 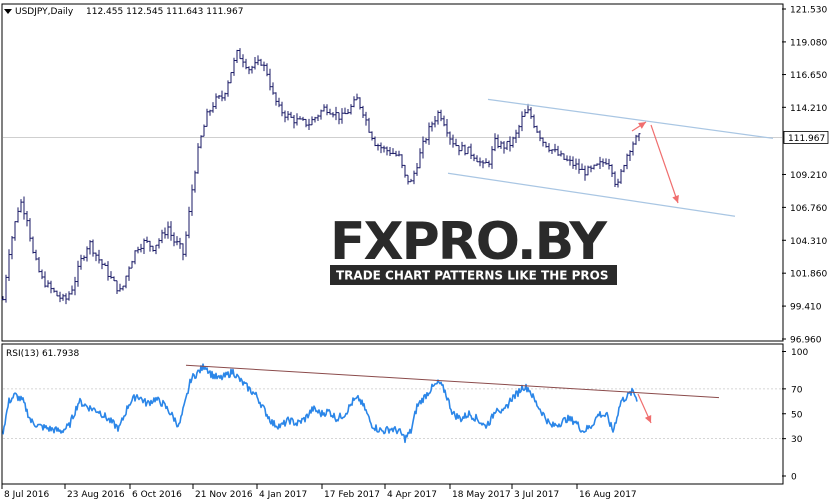 What do you see at coordinates (797, 440) in the screenshot?
I see `rsi-tick-label: 30` at bounding box center [797, 440].